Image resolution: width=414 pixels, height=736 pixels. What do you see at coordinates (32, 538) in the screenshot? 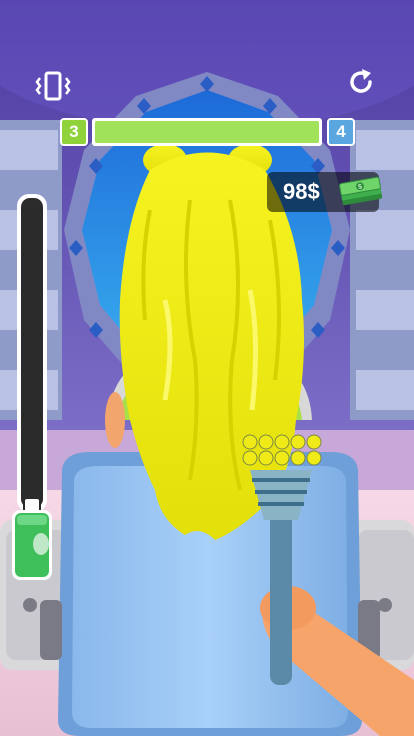
I see `spray-bottle-icon` at bounding box center [32, 538].